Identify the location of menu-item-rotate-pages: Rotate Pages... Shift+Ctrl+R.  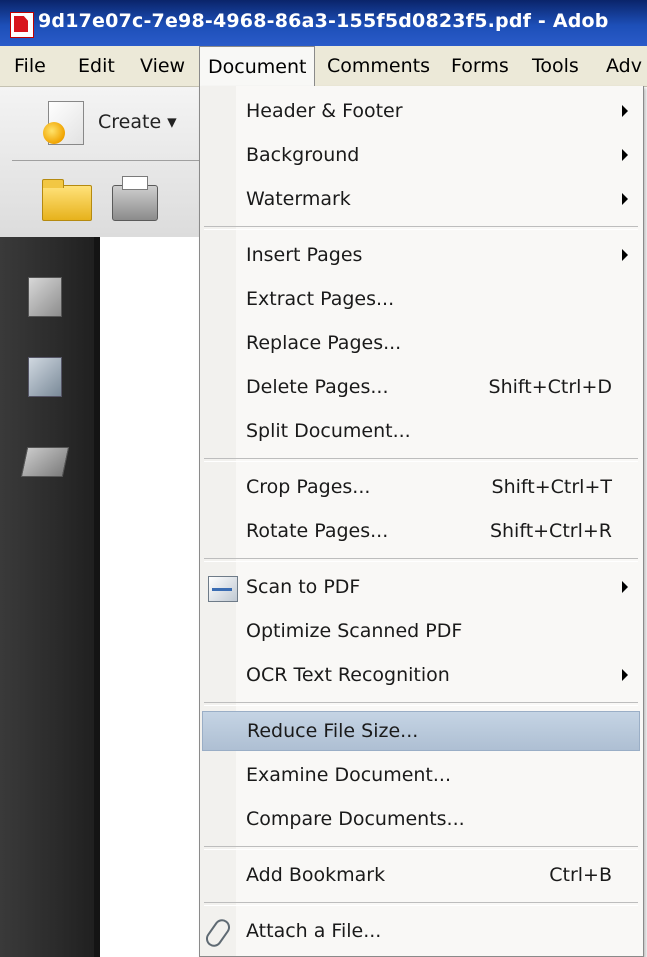
(421, 532).